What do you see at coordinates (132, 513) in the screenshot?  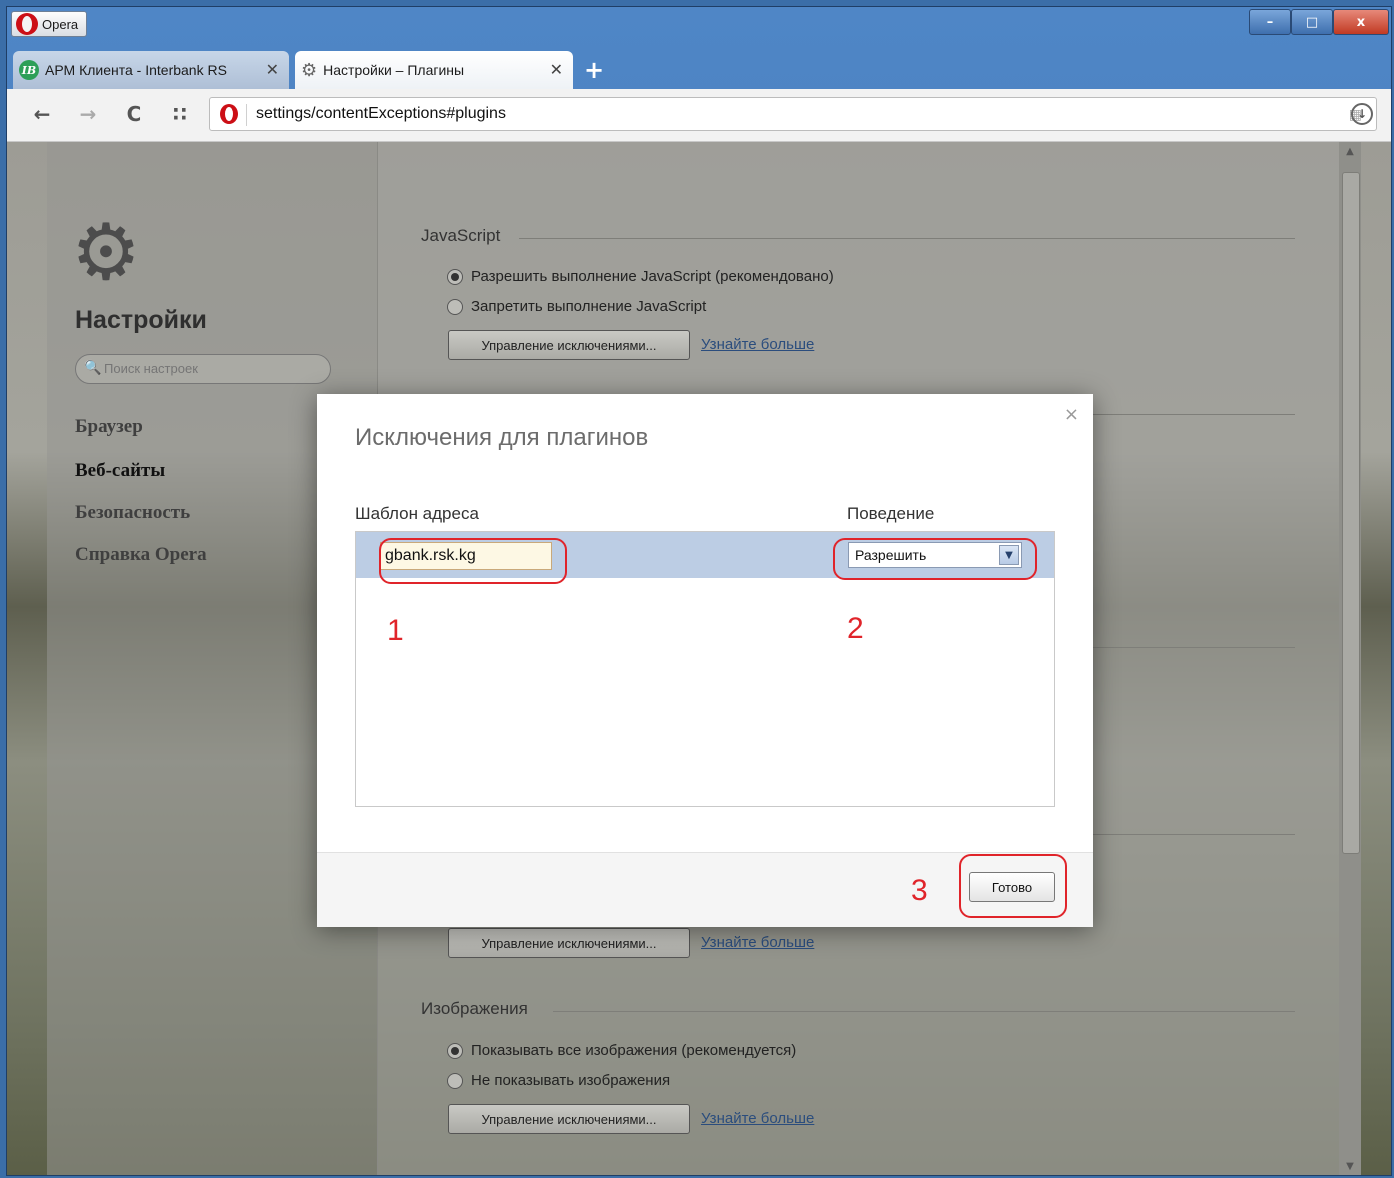 I see `sidebar-item-security: Безопасность` at bounding box center [132, 513].